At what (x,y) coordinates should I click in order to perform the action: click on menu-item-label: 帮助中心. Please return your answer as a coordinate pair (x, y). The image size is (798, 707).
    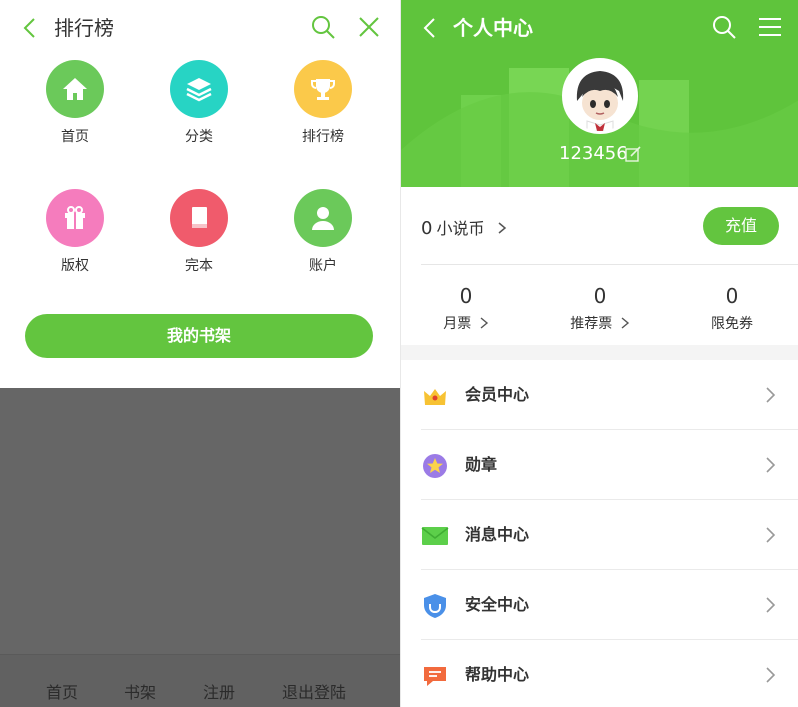
    Looking at the image, I should click on (497, 674).